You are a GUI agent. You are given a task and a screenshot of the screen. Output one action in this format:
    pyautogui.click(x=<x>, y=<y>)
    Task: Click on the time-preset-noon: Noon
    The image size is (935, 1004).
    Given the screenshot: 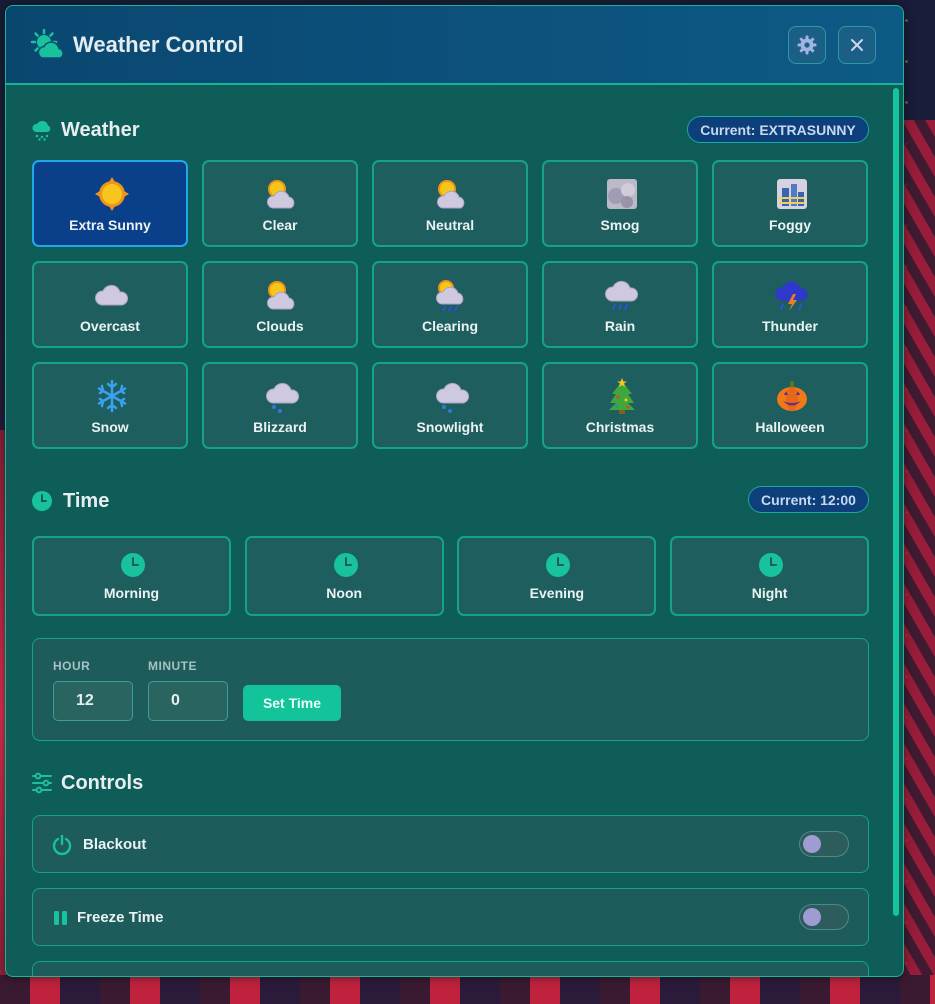 What is the action you would take?
    pyautogui.click(x=344, y=576)
    